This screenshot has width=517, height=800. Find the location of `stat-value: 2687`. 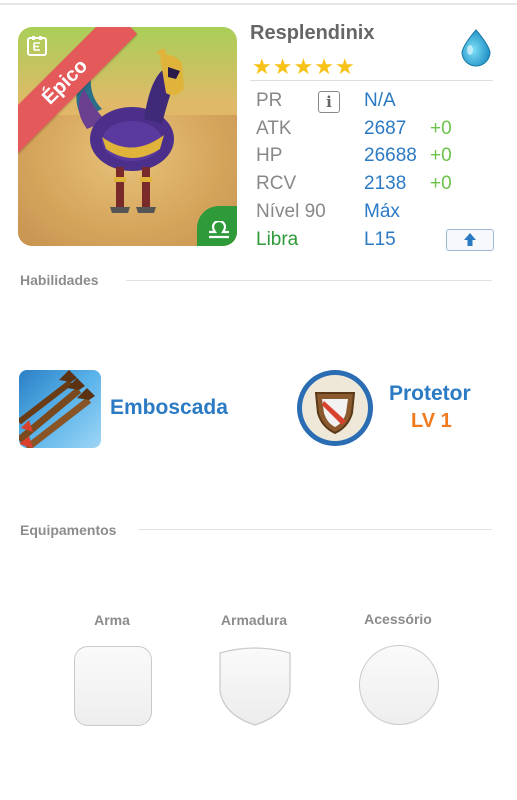

stat-value: 2687 is located at coordinates (385, 128).